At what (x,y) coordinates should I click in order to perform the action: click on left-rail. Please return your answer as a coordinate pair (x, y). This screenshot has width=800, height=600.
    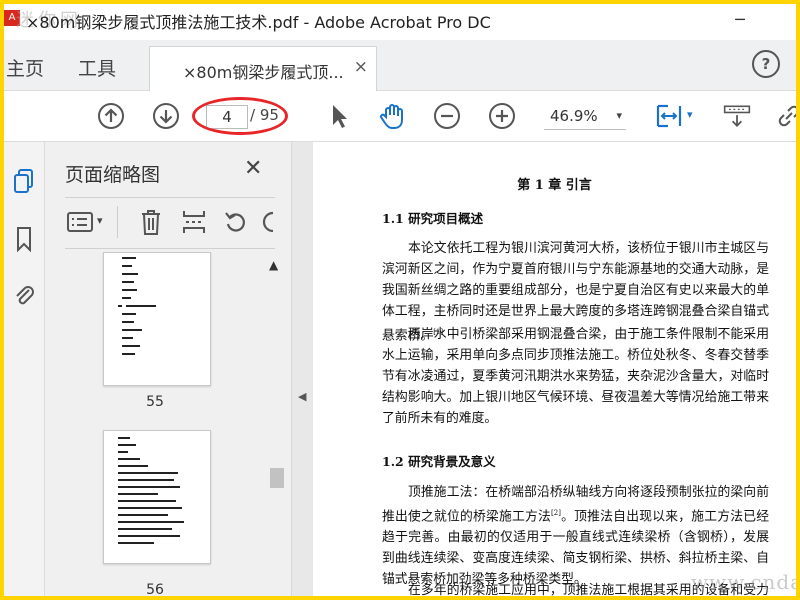
    Looking at the image, I should click on (24, 369).